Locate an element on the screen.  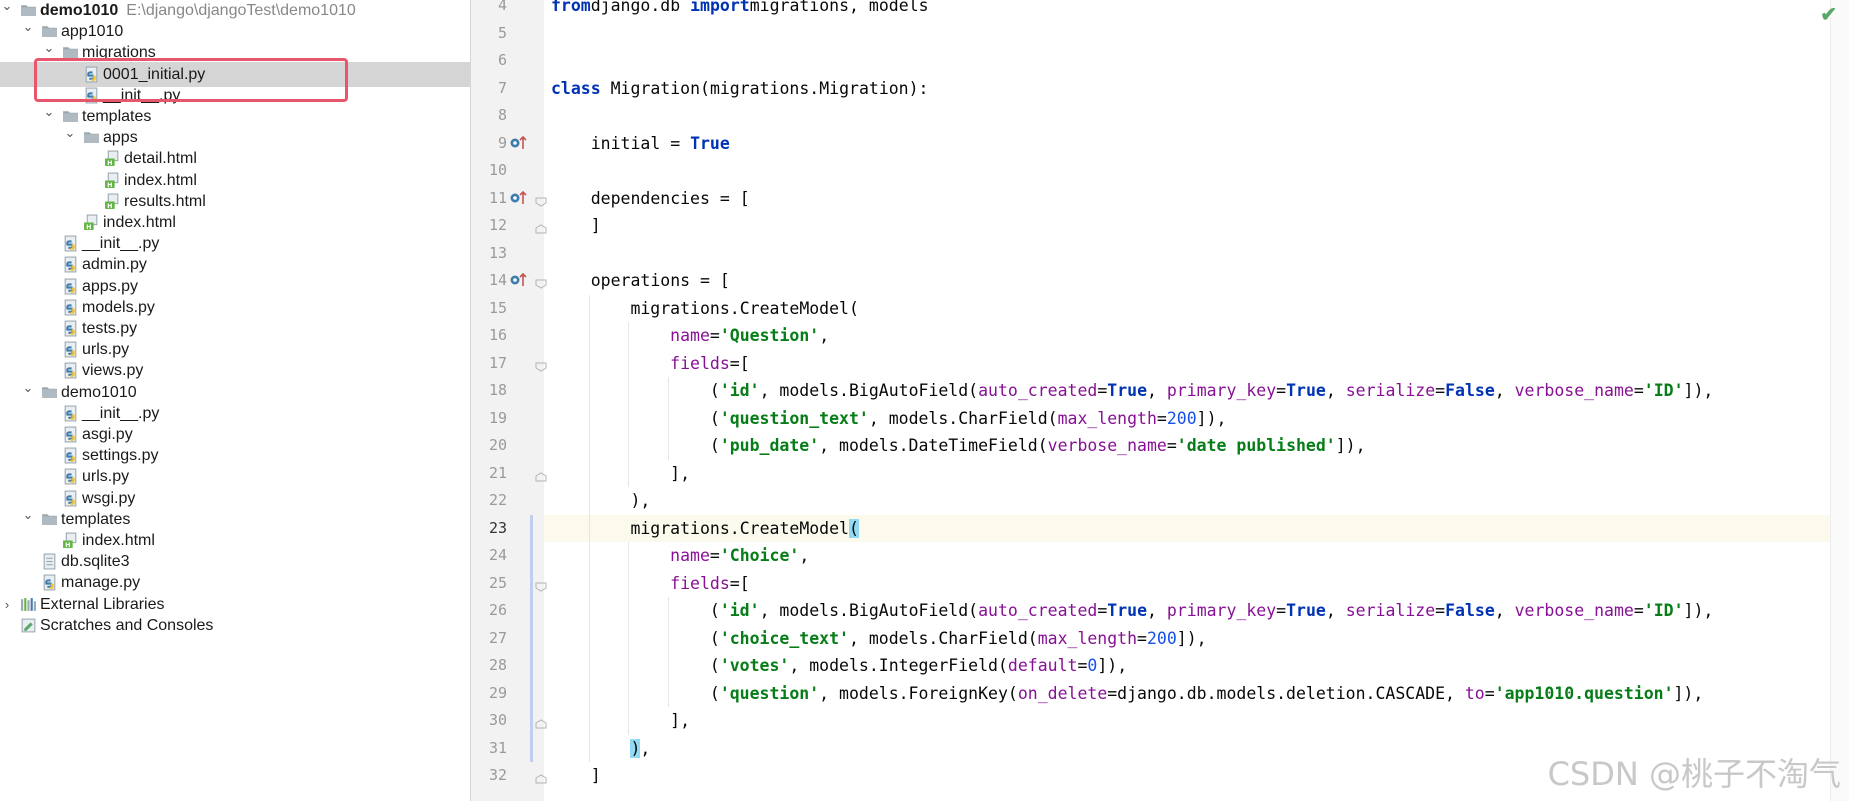
line-number: 14 is located at coordinates (497, 280).